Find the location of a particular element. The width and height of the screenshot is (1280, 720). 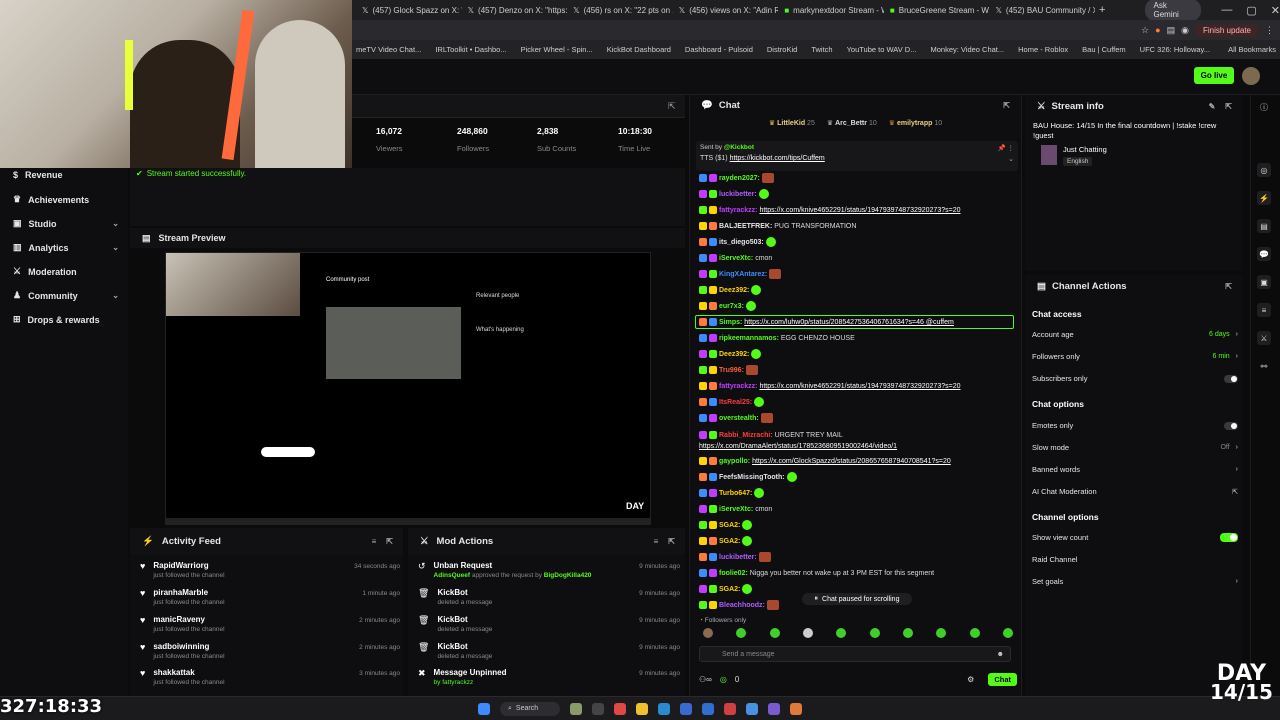

close-window-icon: ✕ is located at coordinates (1275, 10).